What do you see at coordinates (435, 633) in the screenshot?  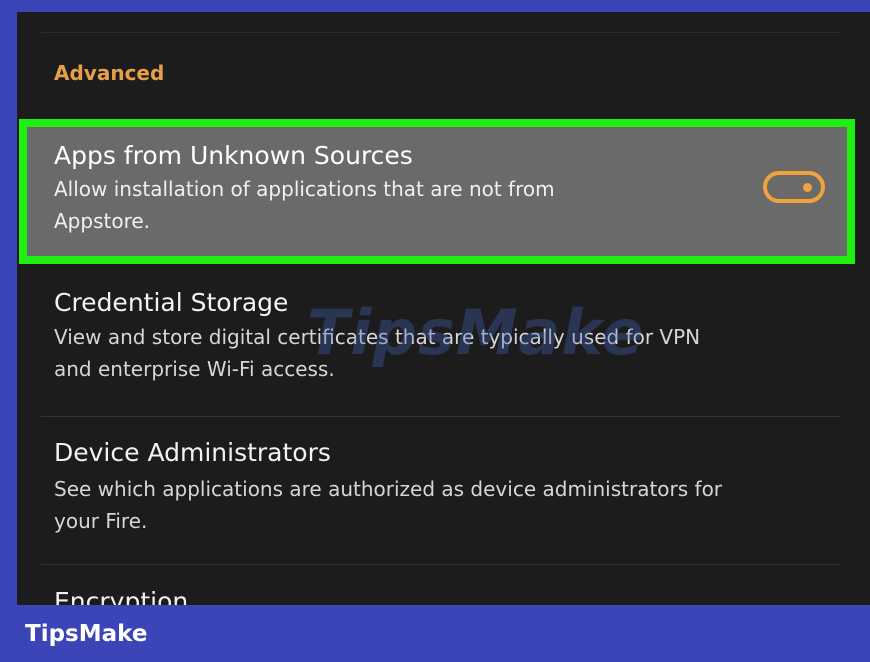 I see `footer-bar: TipsMake` at bounding box center [435, 633].